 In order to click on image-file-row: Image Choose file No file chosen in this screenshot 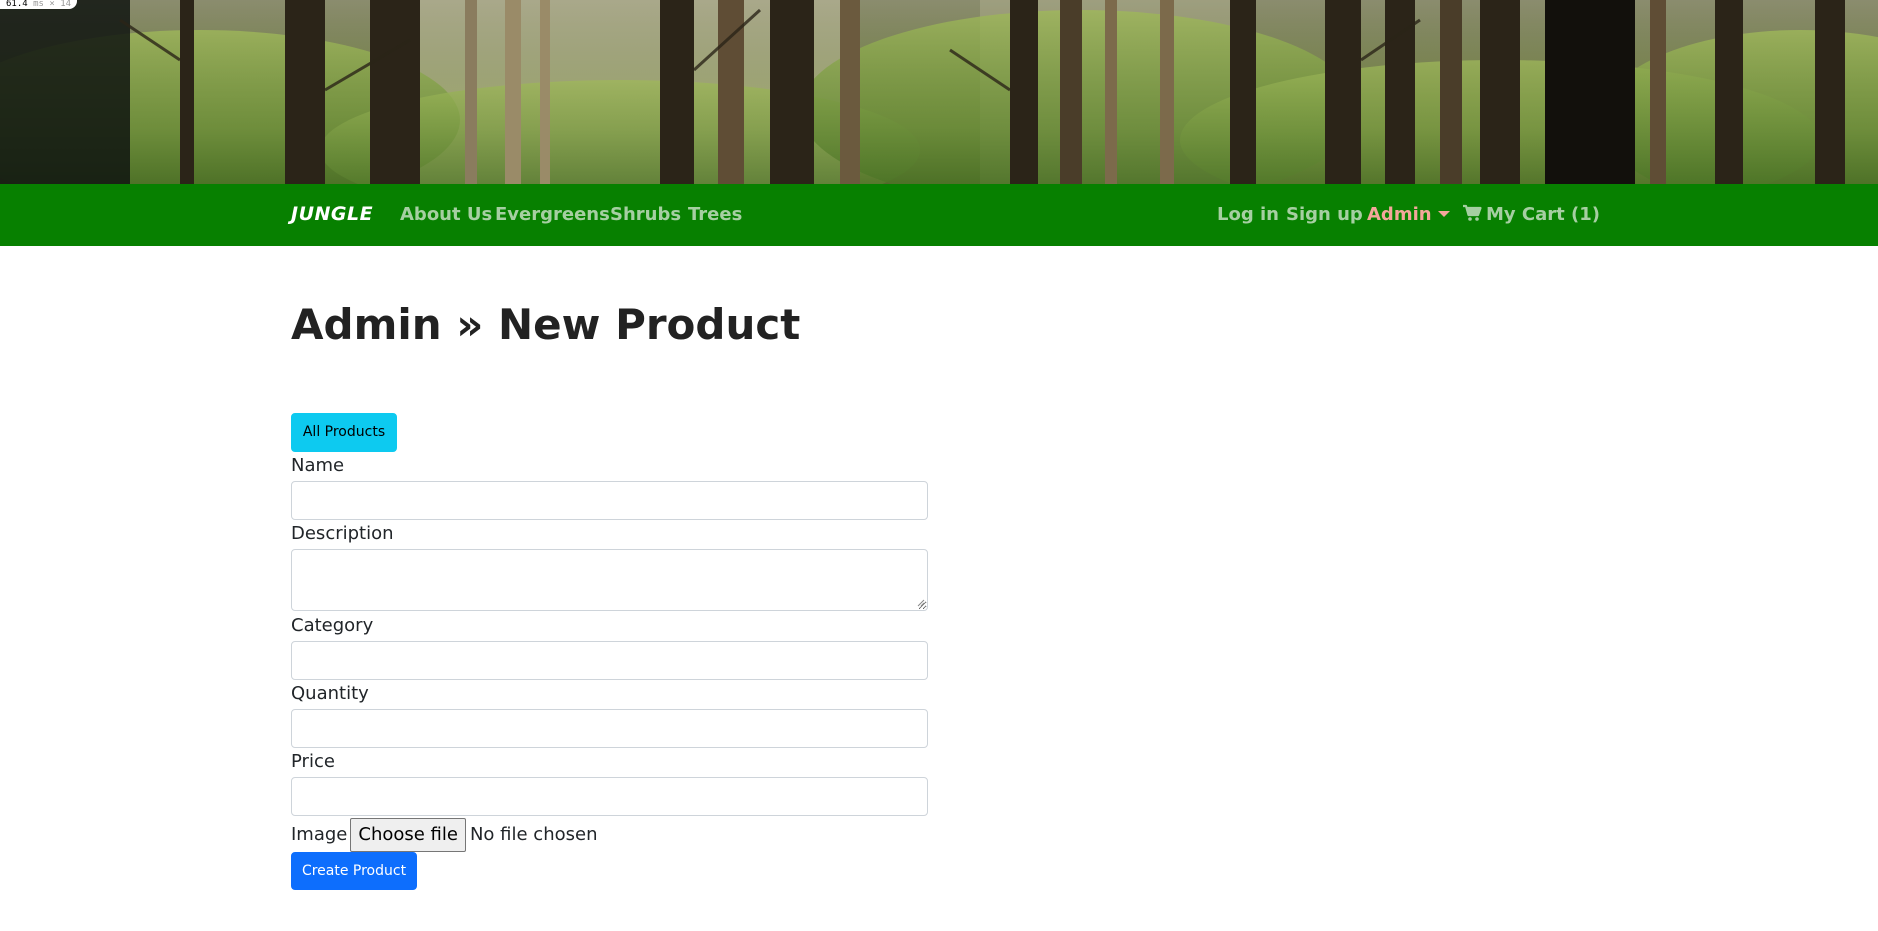, I will do `click(444, 834)`.